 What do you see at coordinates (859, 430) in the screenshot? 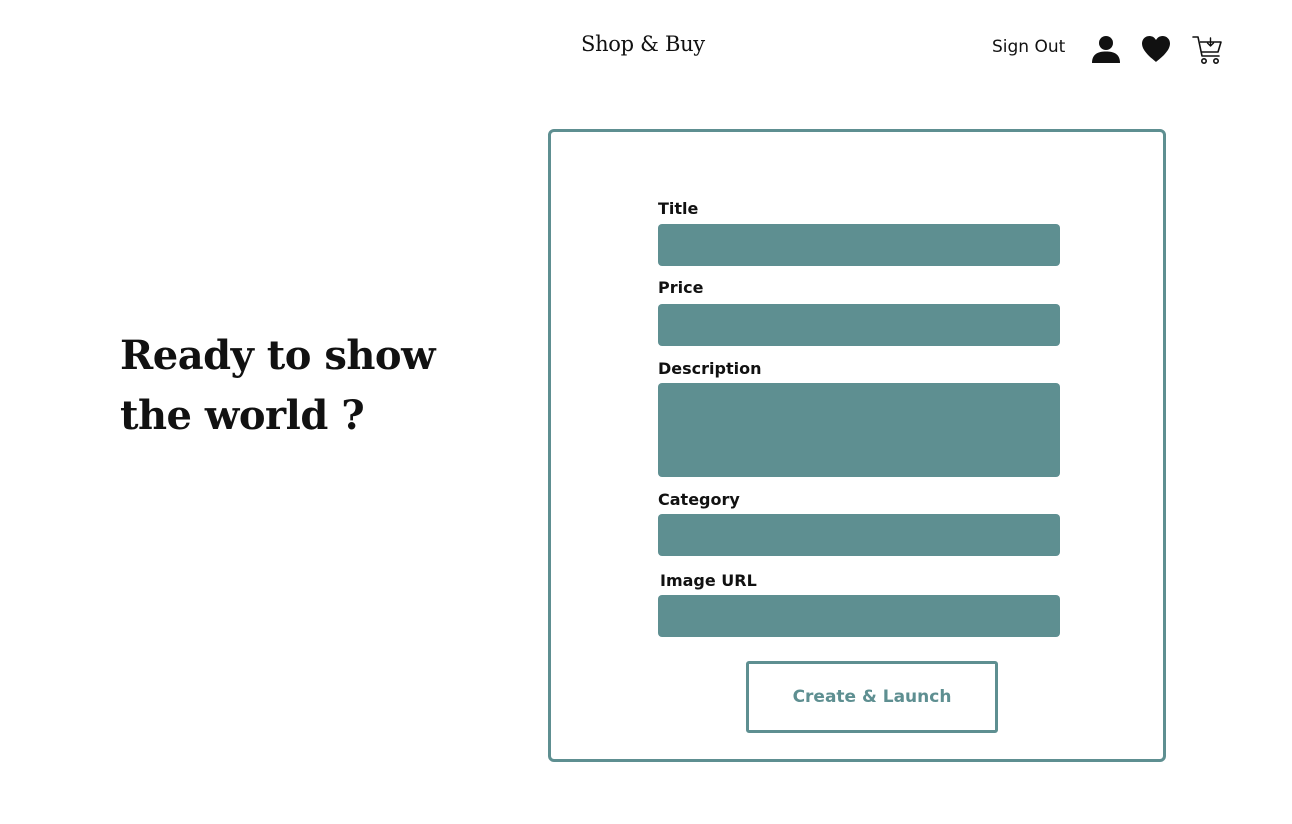
I see `description-input` at bounding box center [859, 430].